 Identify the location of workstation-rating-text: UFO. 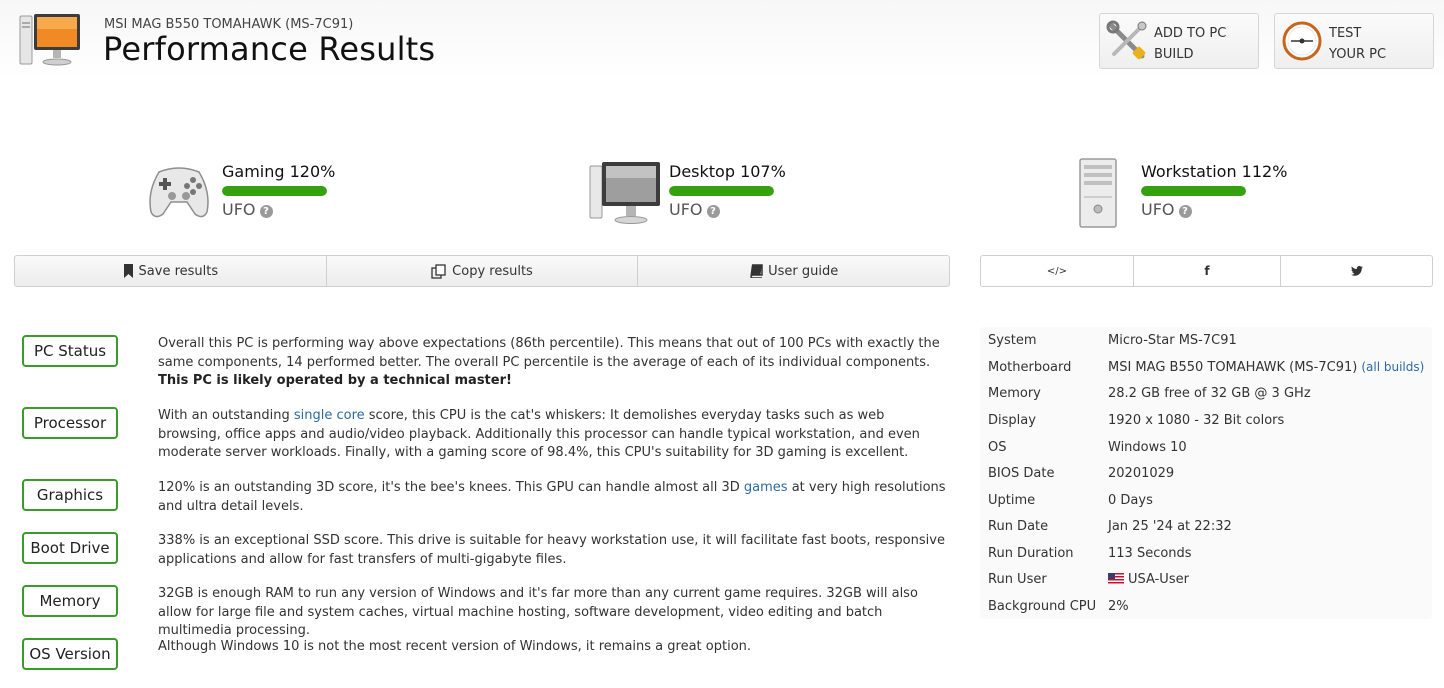
(1158, 209).